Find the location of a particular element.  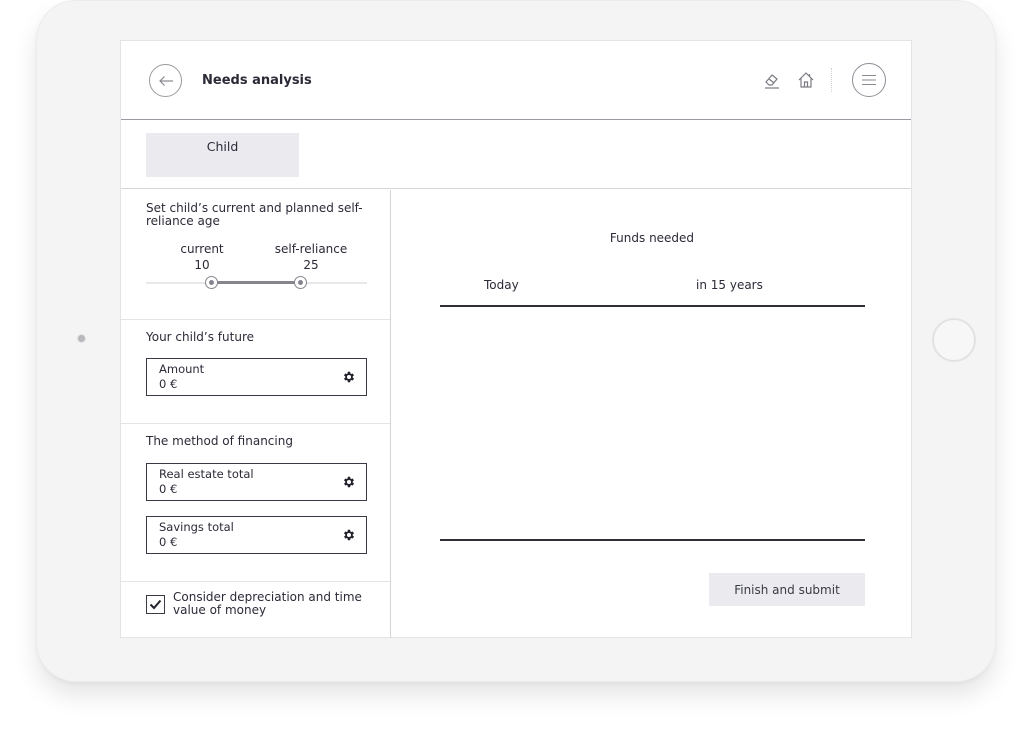

header-divider is located at coordinates (831, 80).